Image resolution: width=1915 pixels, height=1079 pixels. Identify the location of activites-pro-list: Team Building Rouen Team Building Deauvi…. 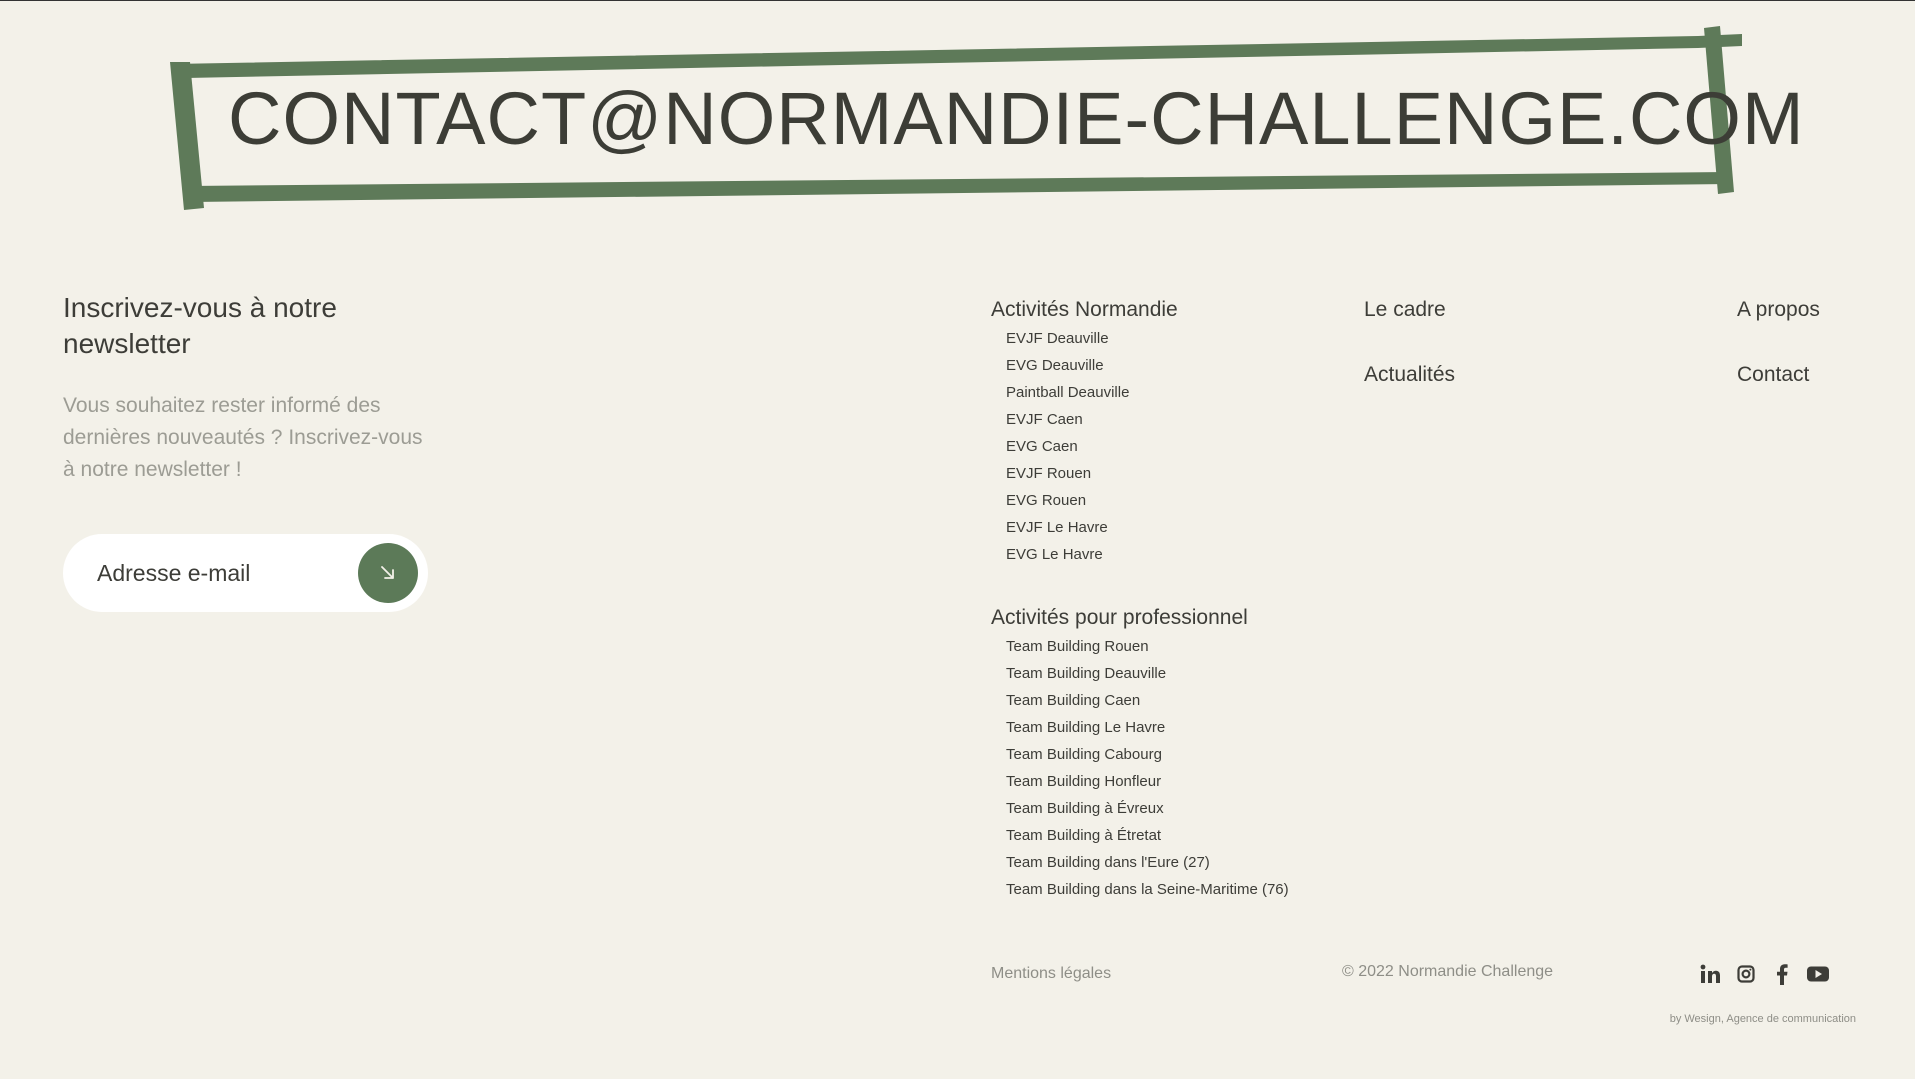
(1140, 768).